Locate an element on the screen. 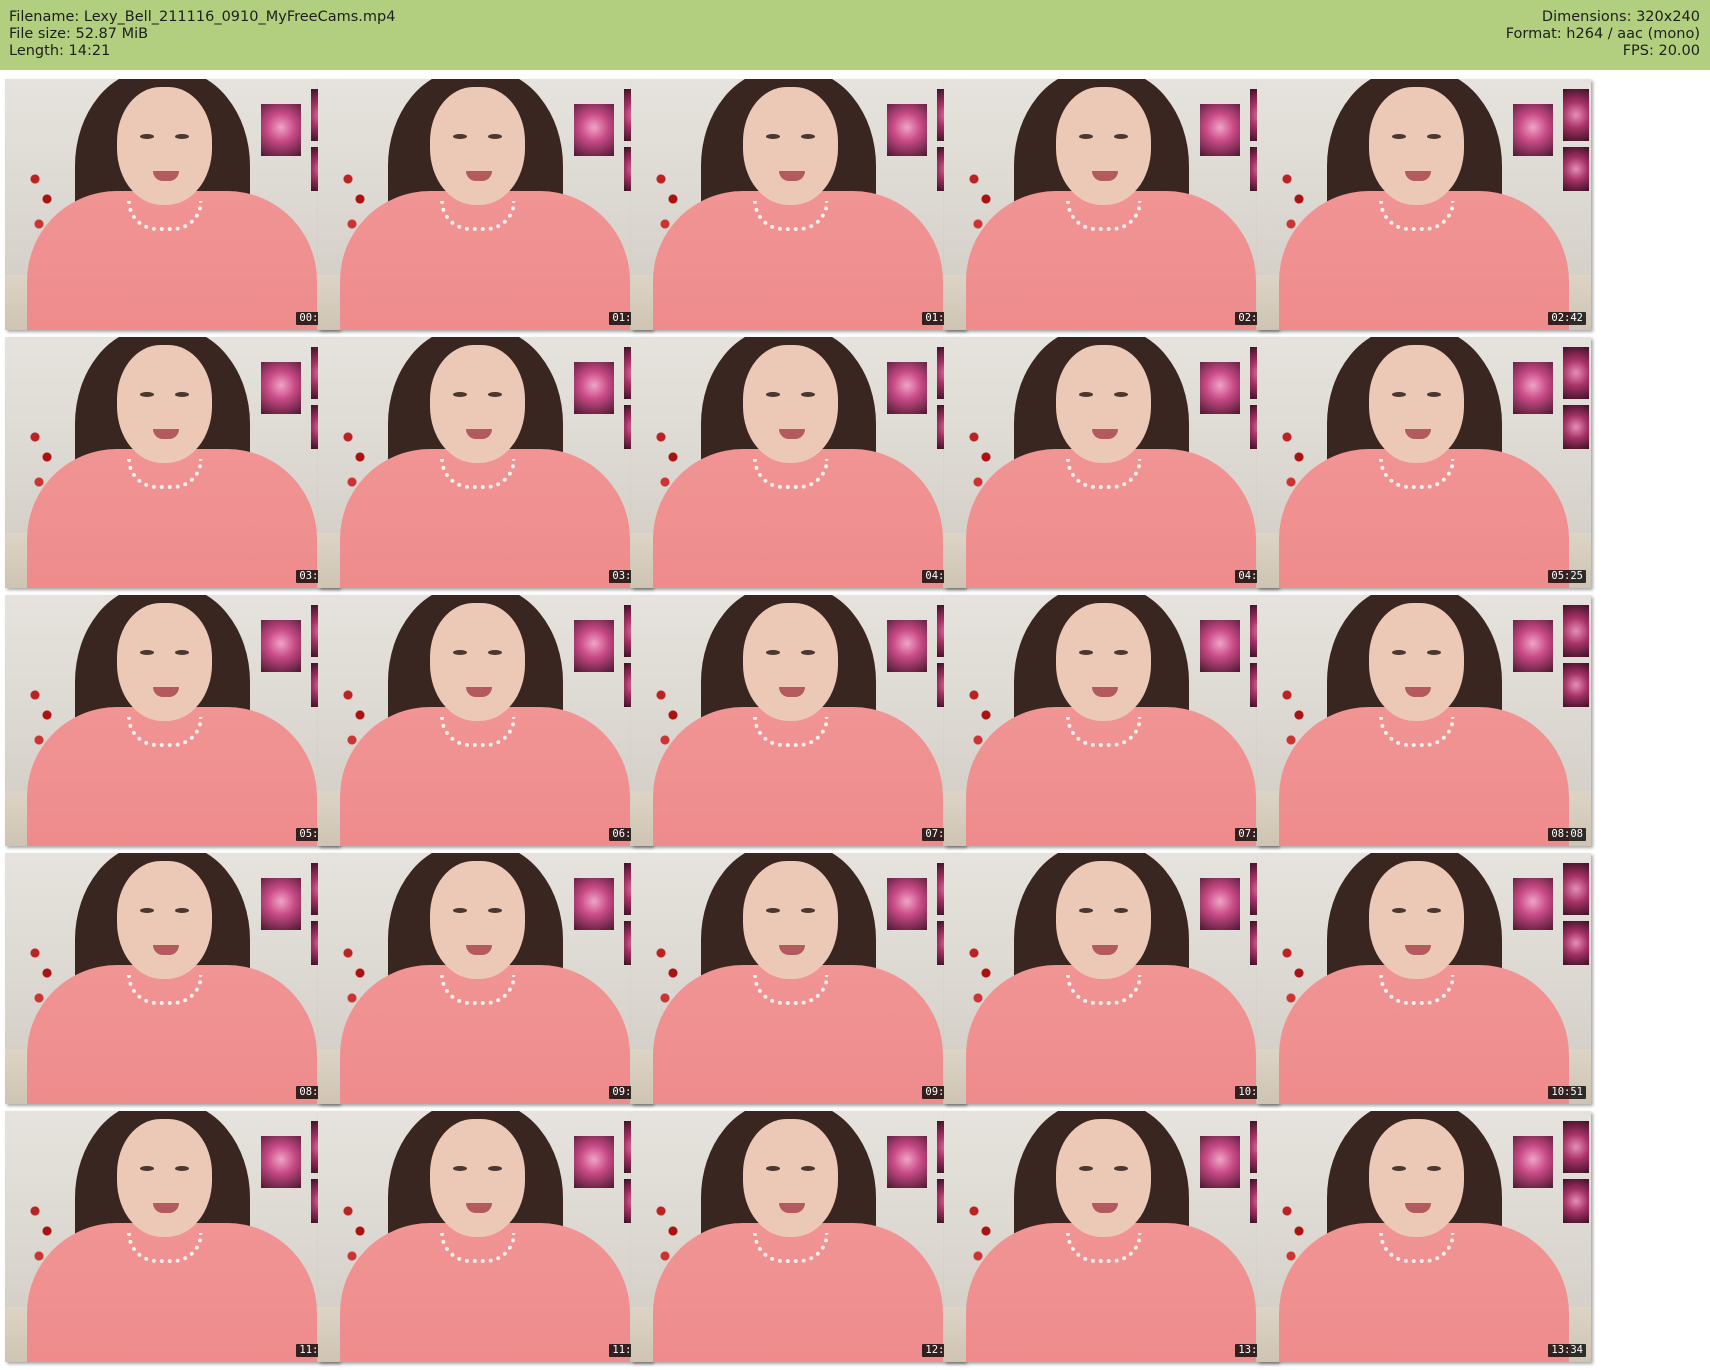 The image size is (1710, 1370). video-thumbnail: 00:32 is located at coordinates (172, 204).